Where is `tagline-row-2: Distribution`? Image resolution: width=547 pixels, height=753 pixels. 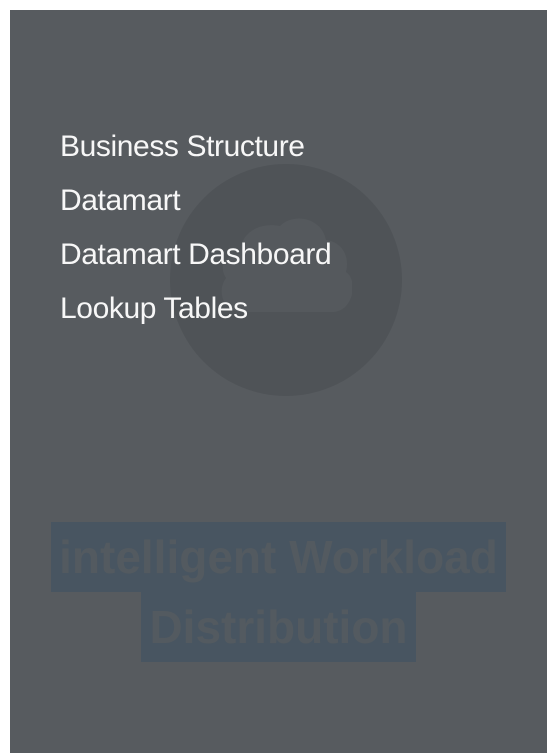
tagline-row-2: Distribution is located at coordinates (278, 627).